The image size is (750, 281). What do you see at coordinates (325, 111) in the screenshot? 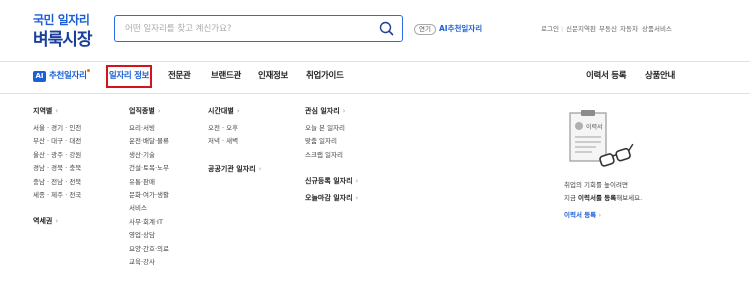
I see `menu-interest-title: 관심 일자리 ›` at bounding box center [325, 111].